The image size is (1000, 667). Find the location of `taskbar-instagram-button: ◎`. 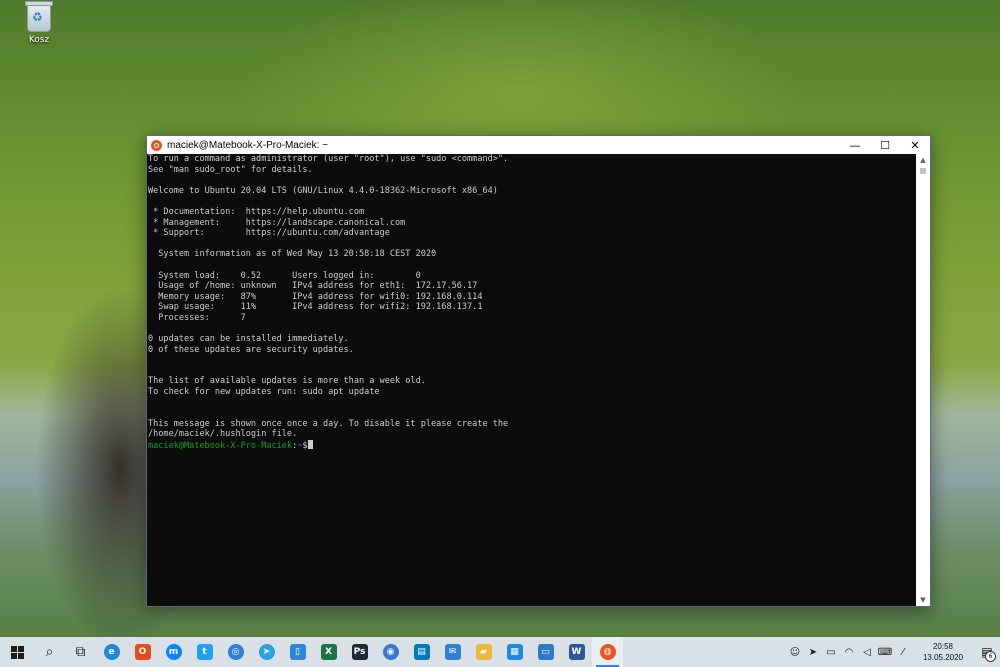

taskbar-instagram-button: ◎ is located at coordinates (235, 652).